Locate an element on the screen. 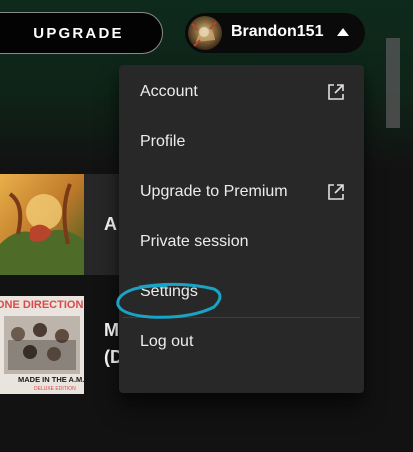 The width and height of the screenshot is (413, 452). menu-item-log-out: Log out is located at coordinates (241, 343).